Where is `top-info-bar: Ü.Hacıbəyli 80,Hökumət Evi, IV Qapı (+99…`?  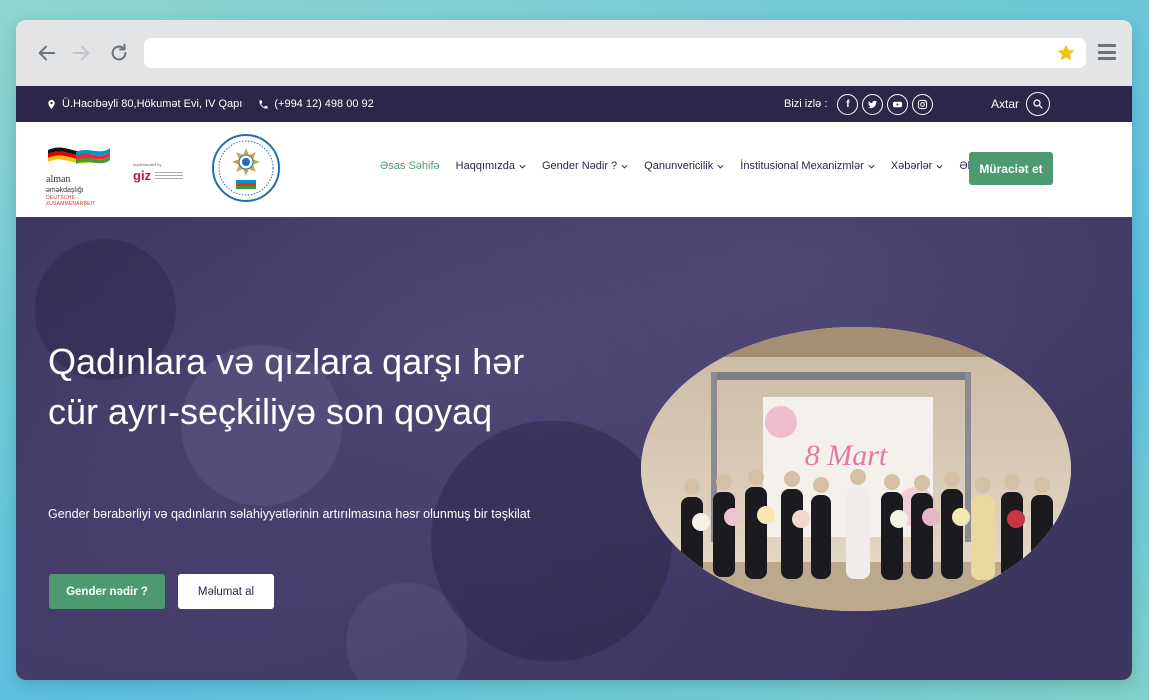
top-info-bar: Ü.Hacıbəyli 80,Hökumət Evi, IV Qapı (+99… is located at coordinates (574, 104).